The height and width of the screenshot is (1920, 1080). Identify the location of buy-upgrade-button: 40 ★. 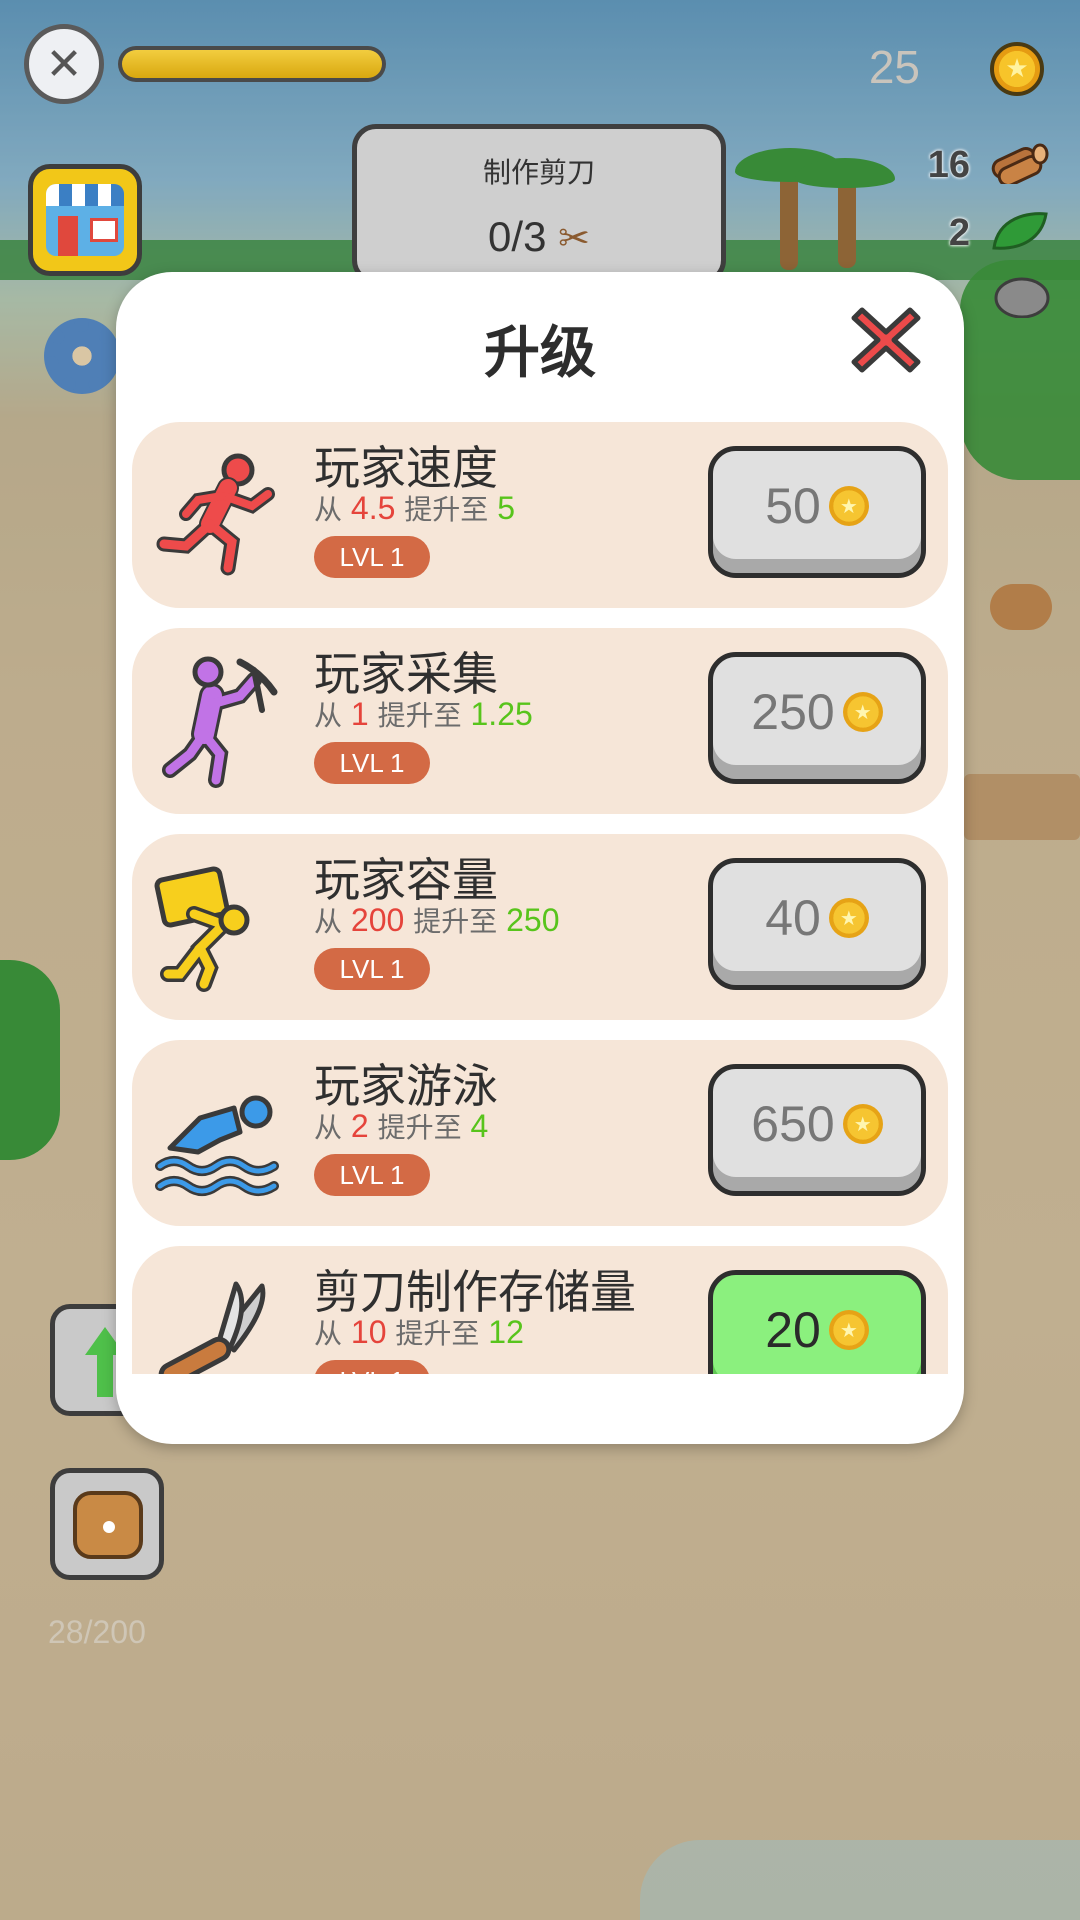
(817, 924).